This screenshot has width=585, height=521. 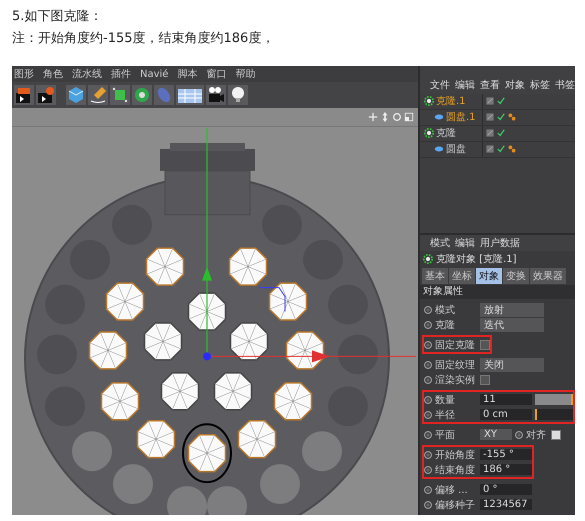 I want to click on dropdown: 放射, so click(x=512, y=309).